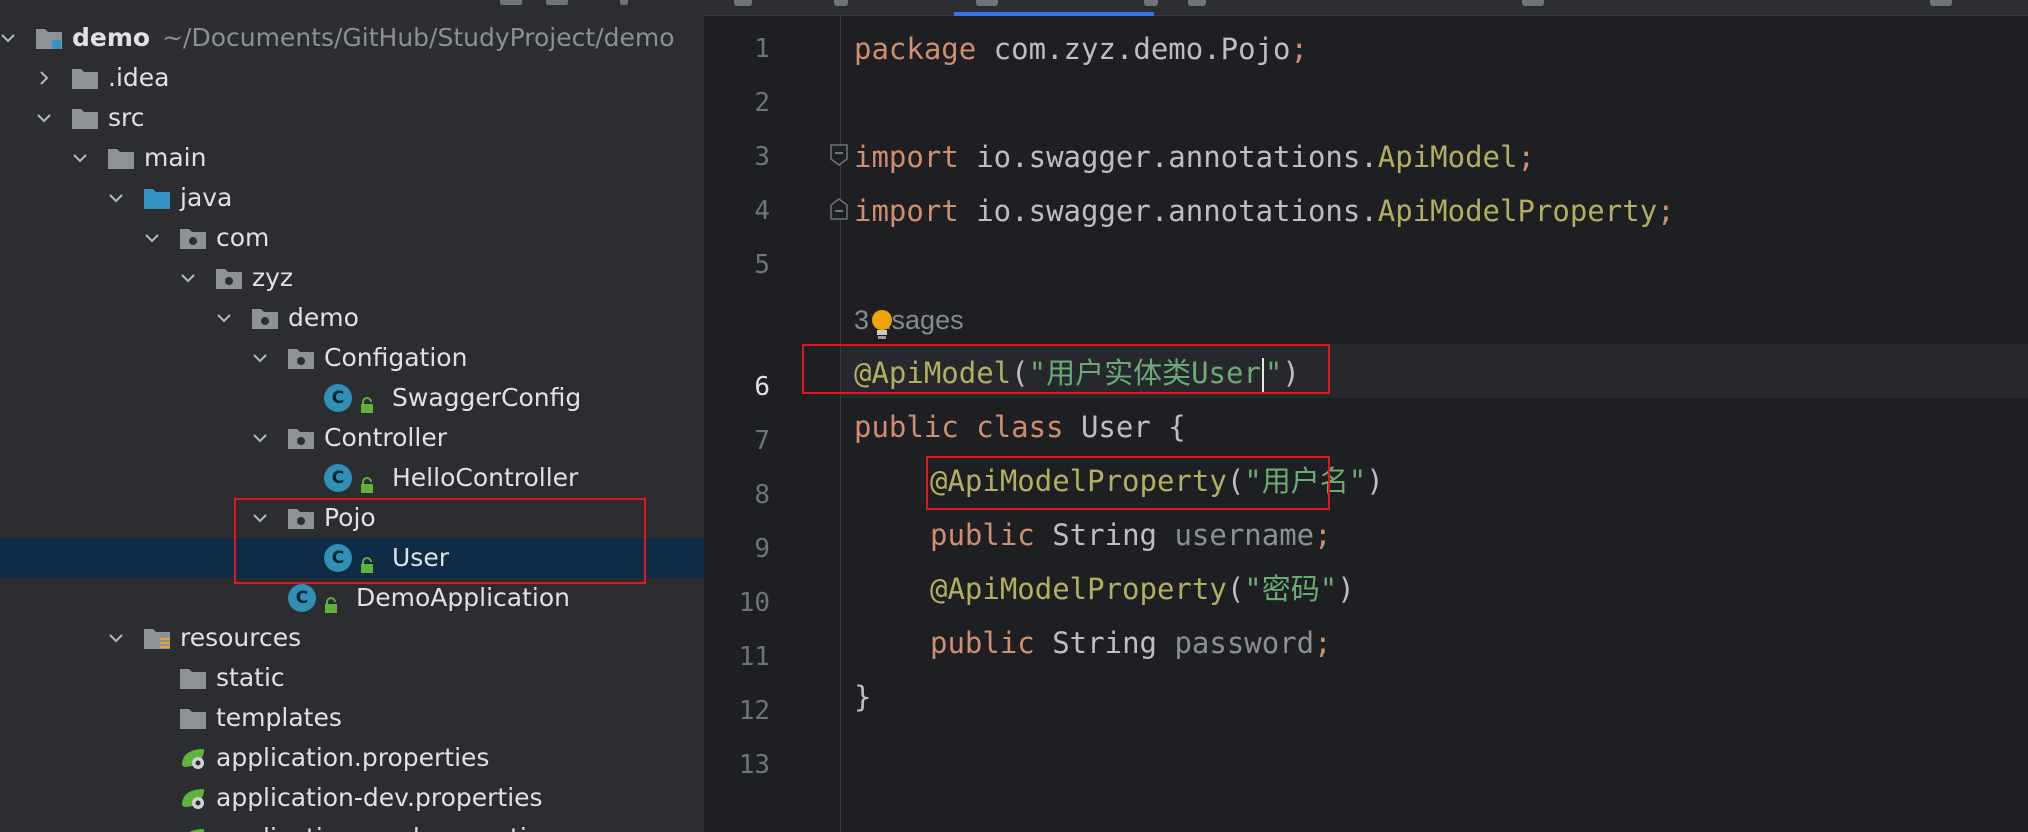 The width and height of the screenshot is (2028, 832). I want to click on tree-item-src: src, so click(352, 118).